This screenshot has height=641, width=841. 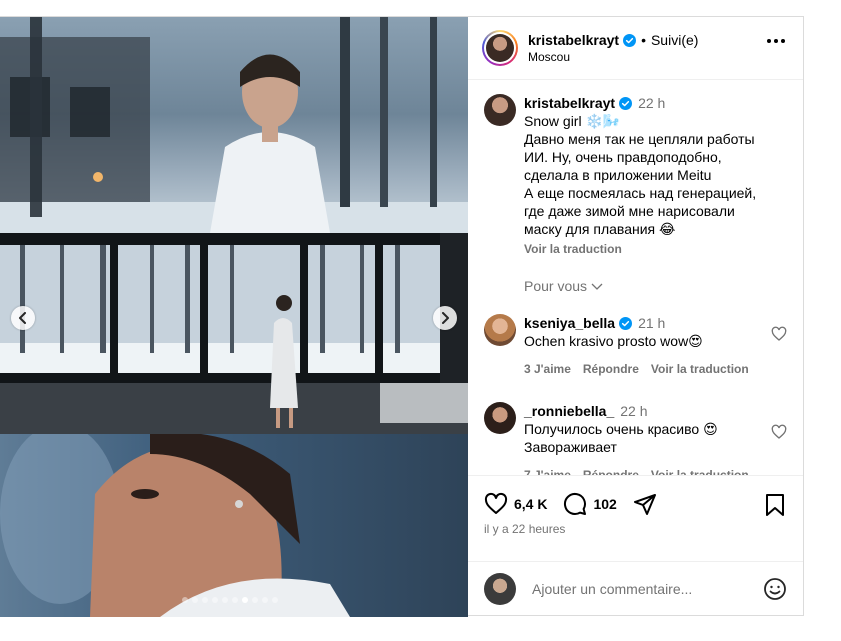 What do you see at coordinates (775, 589) in the screenshot?
I see `emoji-picker-icon` at bounding box center [775, 589].